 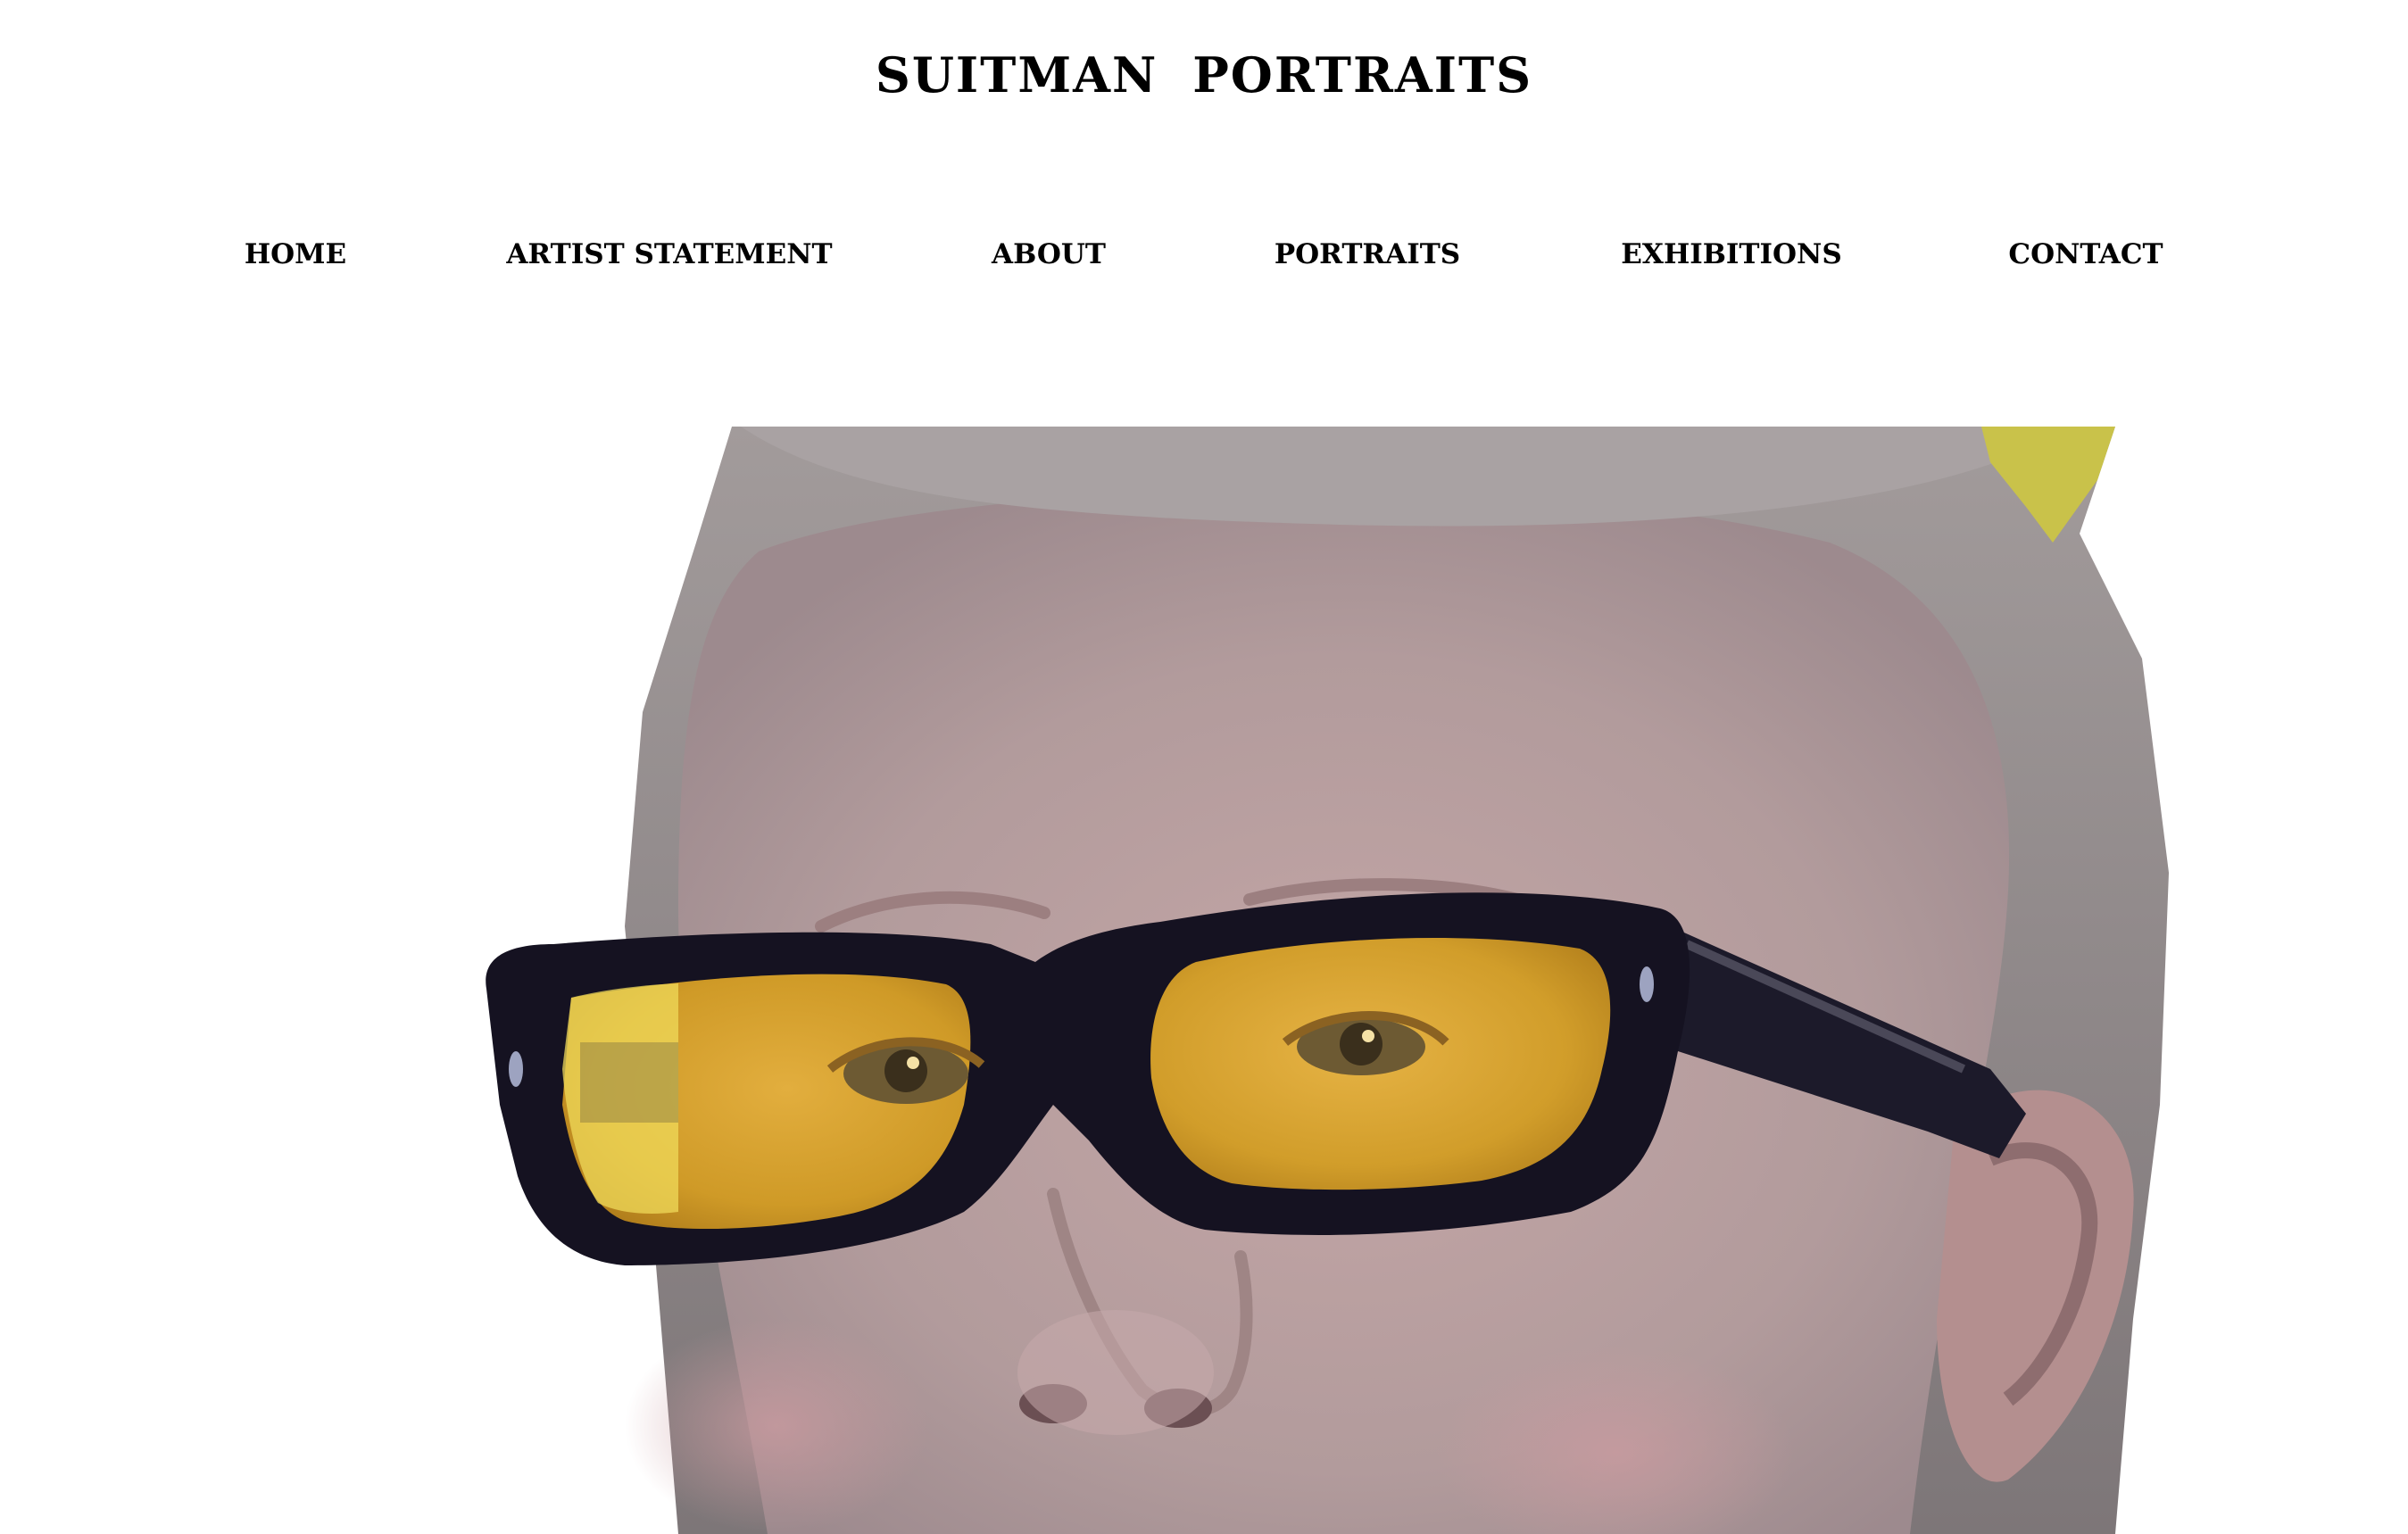 I want to click on nose-tip, so click(x=1115, y=1372).